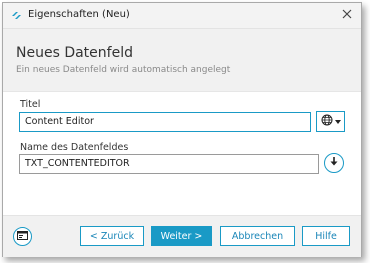 The height and width of the screenshot is (263, 370). Describe the element at coordinates (326, 236) in the screenshot. I see `help-button: Hilfe` at that location.